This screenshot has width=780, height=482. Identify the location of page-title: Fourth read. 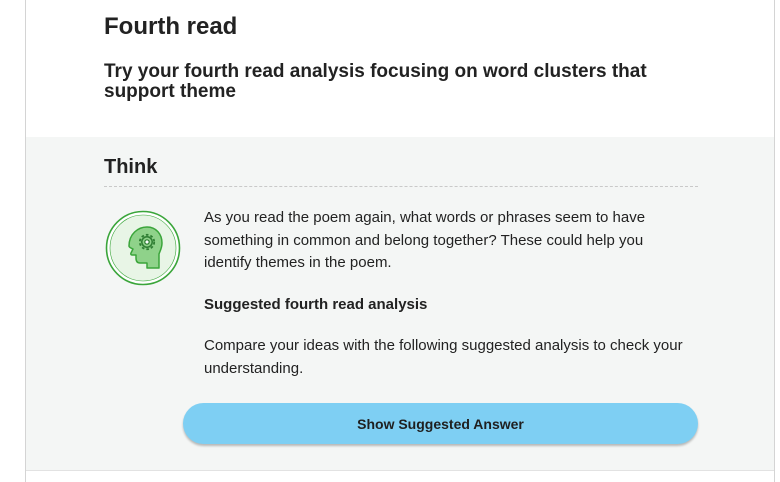
(171, 26).